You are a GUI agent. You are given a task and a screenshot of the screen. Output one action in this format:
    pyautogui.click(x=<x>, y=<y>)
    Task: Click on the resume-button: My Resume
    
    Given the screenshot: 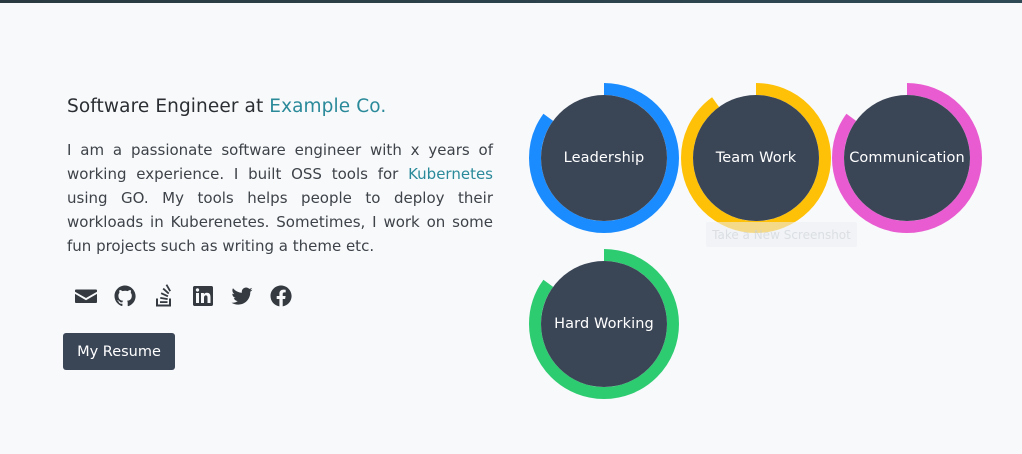 What is the action you would take?
    pyautogui.click(x=119, y=351)
    